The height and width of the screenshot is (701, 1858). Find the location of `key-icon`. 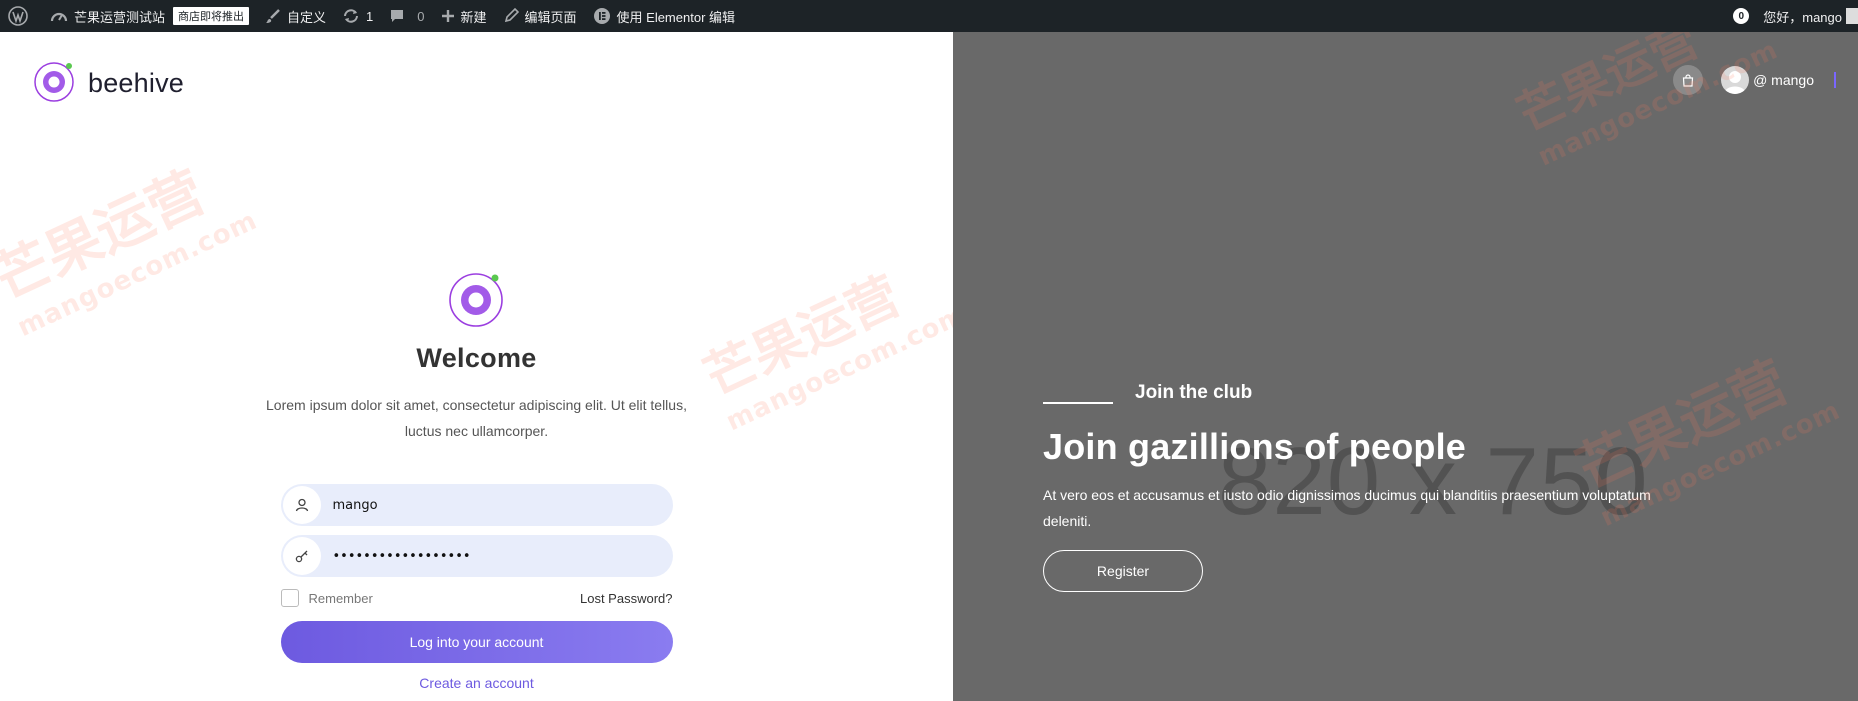

key-icon is located at coordinates (301, 556).